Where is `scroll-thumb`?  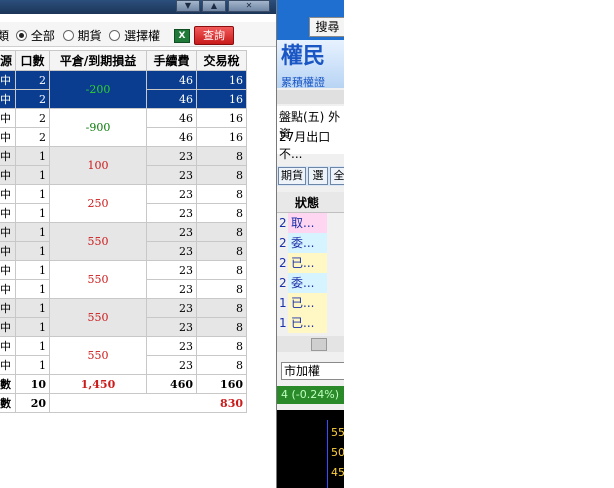
scroll-thumb is located at coordinates (319, 344).